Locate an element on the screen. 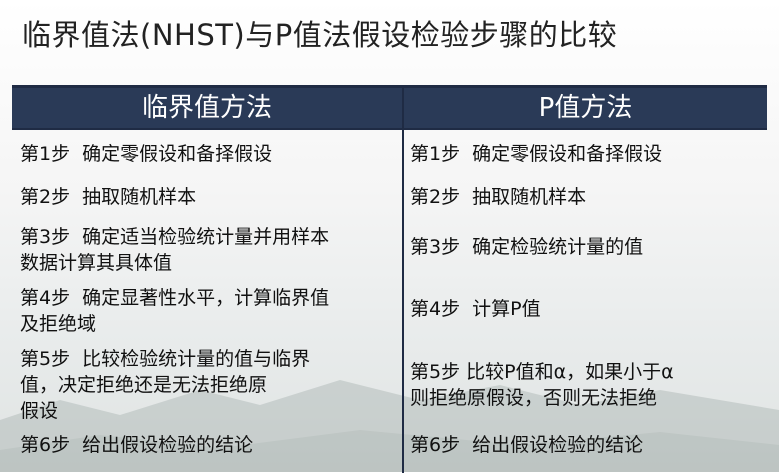 The image size is (779, 473). column-divider is located at coordinates (403, 280).